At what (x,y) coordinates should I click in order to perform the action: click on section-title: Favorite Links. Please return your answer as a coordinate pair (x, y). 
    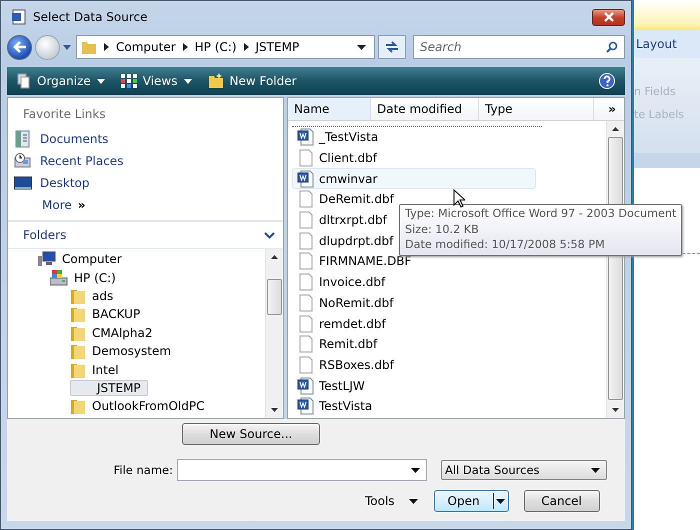
    Looking at the image, I should click on (65, 114).